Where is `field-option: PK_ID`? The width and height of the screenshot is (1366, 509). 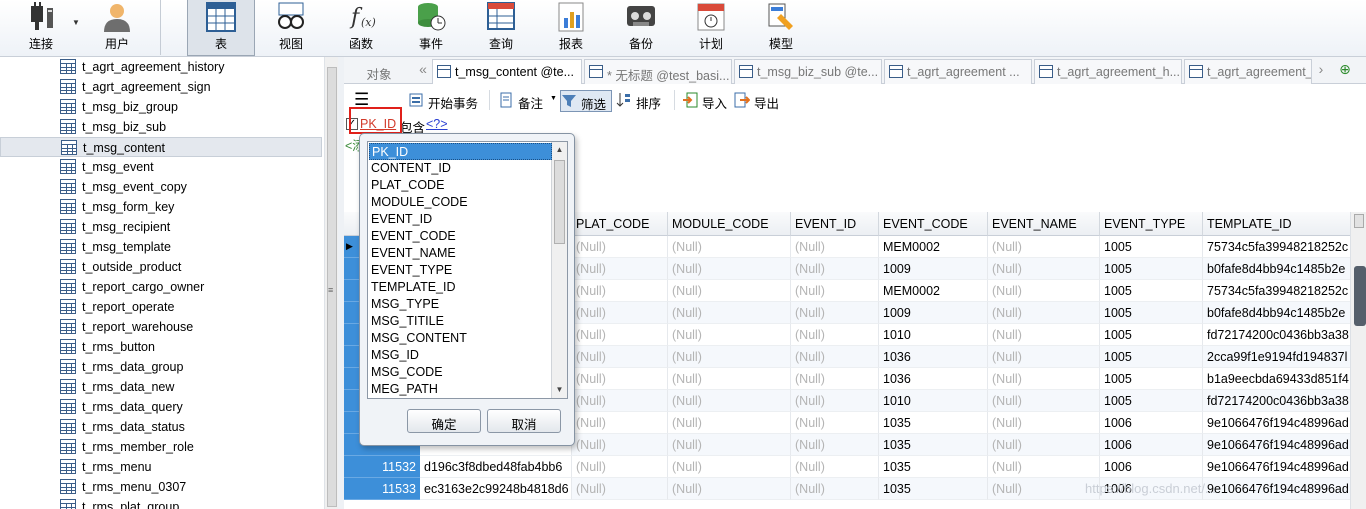
field-option: PK_ID is located at coordinates (460, 151).